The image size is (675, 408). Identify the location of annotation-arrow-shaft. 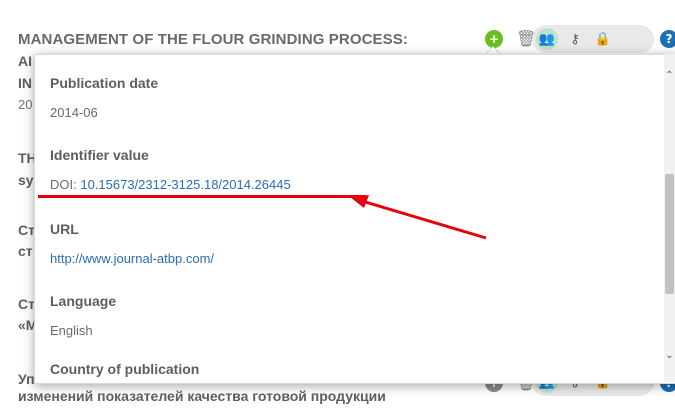
(424, 219).